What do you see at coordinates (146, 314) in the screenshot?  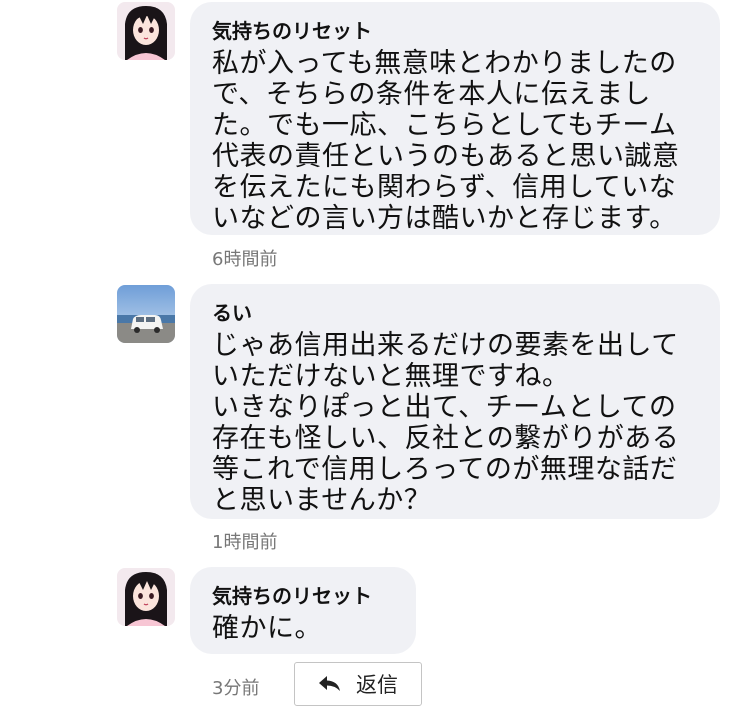 I see `white-car-avatar-icon` at bounding box center [146, 314].